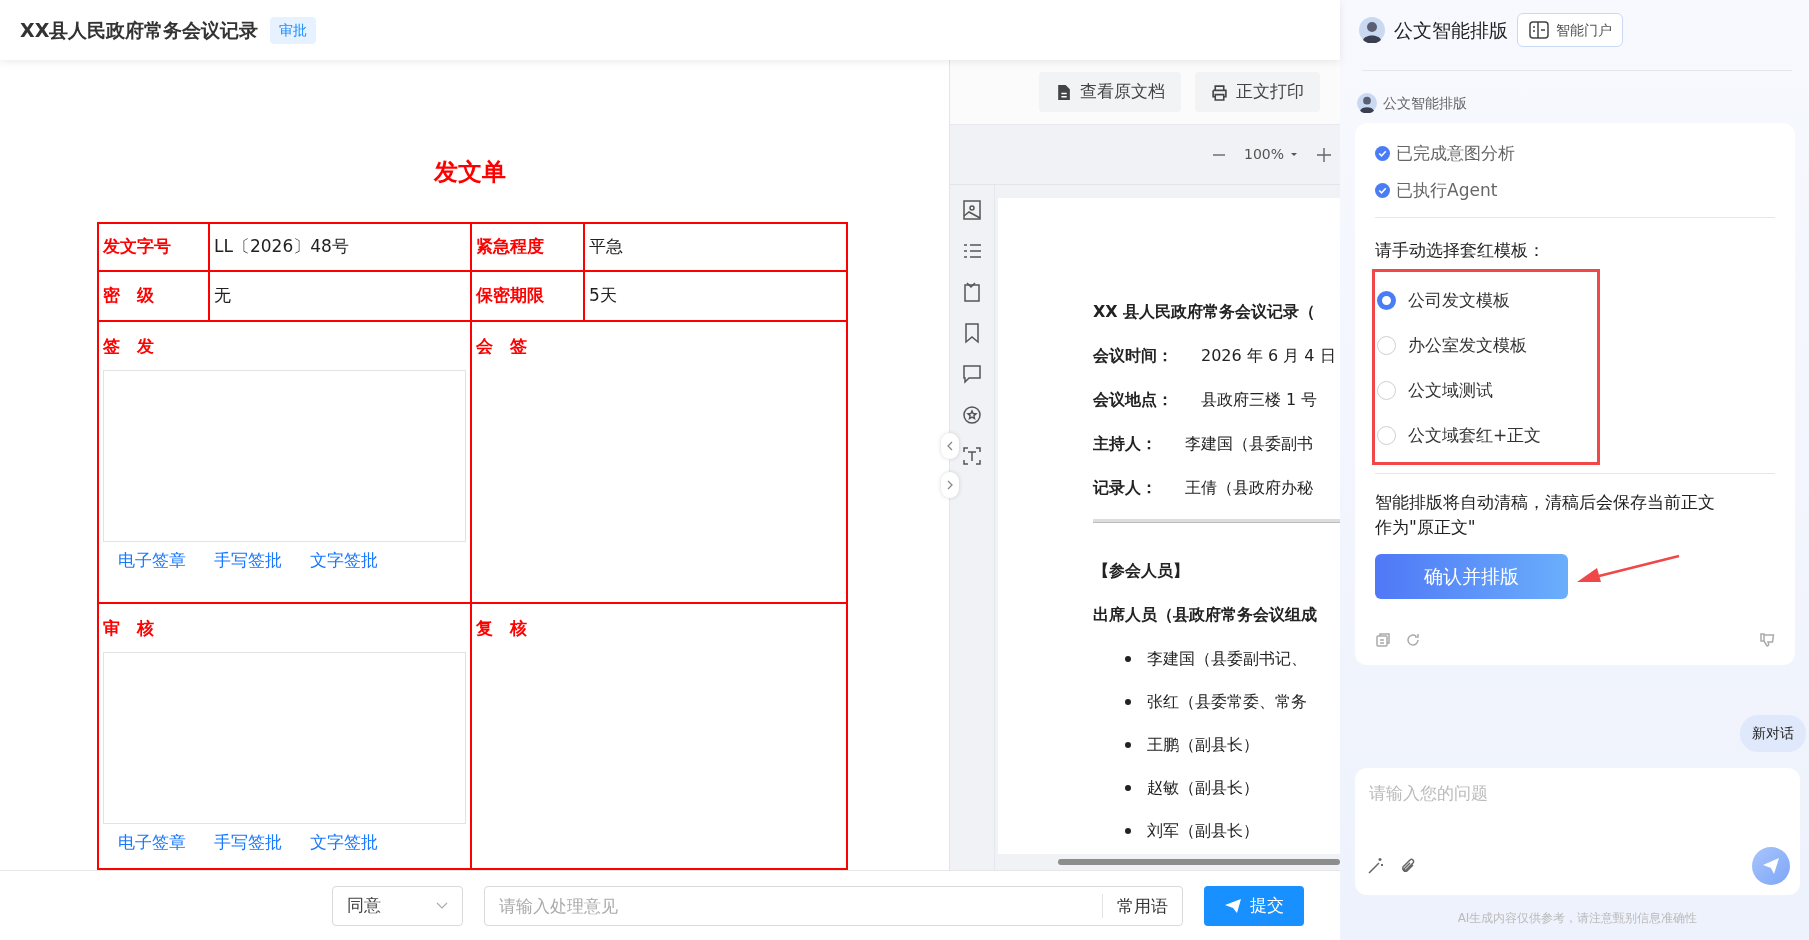 This screenshot has height=940, width=1809. What do you see at coordinates (1408, 866) in the screenshot?
I see `paperclip-icon` at bounding box center [1408, 866].